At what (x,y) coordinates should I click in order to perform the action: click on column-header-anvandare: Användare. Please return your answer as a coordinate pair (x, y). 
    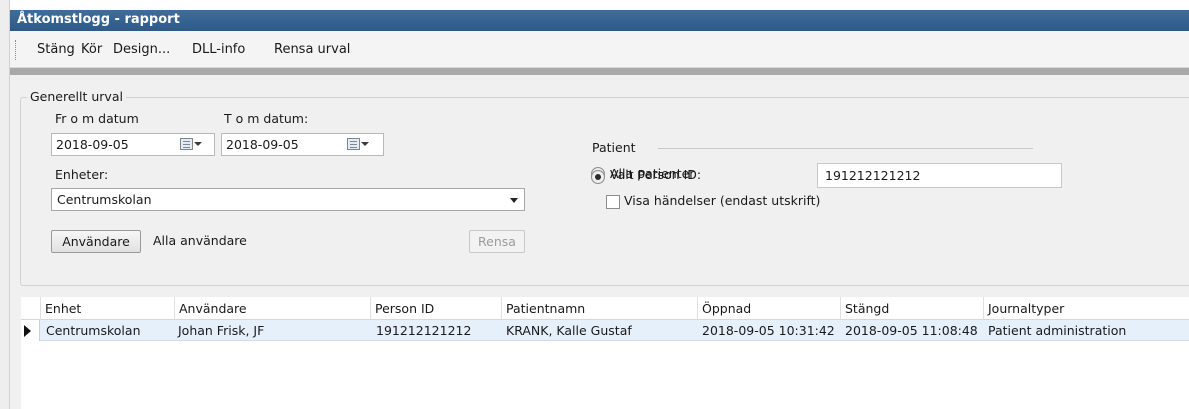
    Looking at the image, I should click on (272, 308).